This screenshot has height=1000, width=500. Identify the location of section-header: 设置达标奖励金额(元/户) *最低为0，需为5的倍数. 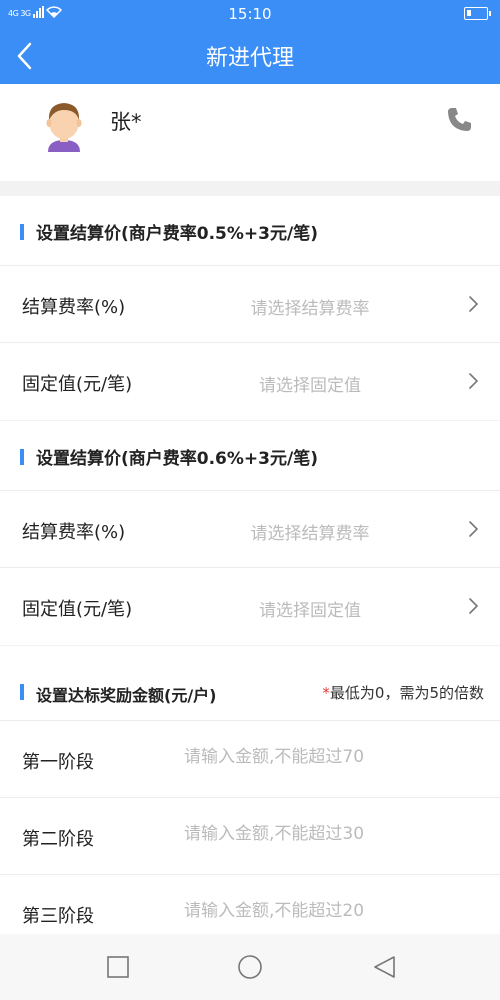
(250, 683).